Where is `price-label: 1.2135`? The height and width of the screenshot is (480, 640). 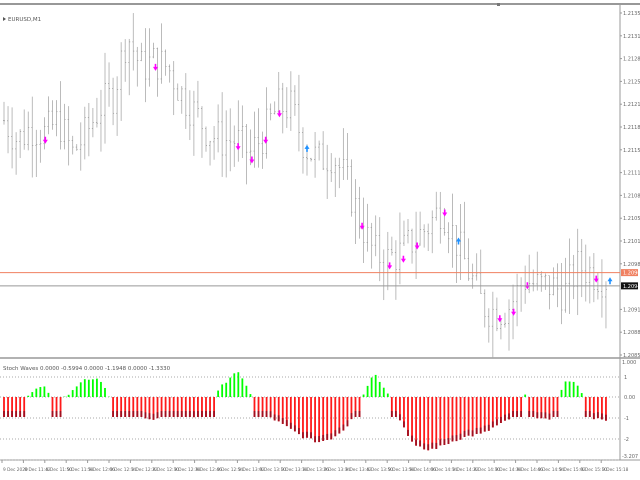
price-label: 1.2135 is located at coordinates (631, 14).